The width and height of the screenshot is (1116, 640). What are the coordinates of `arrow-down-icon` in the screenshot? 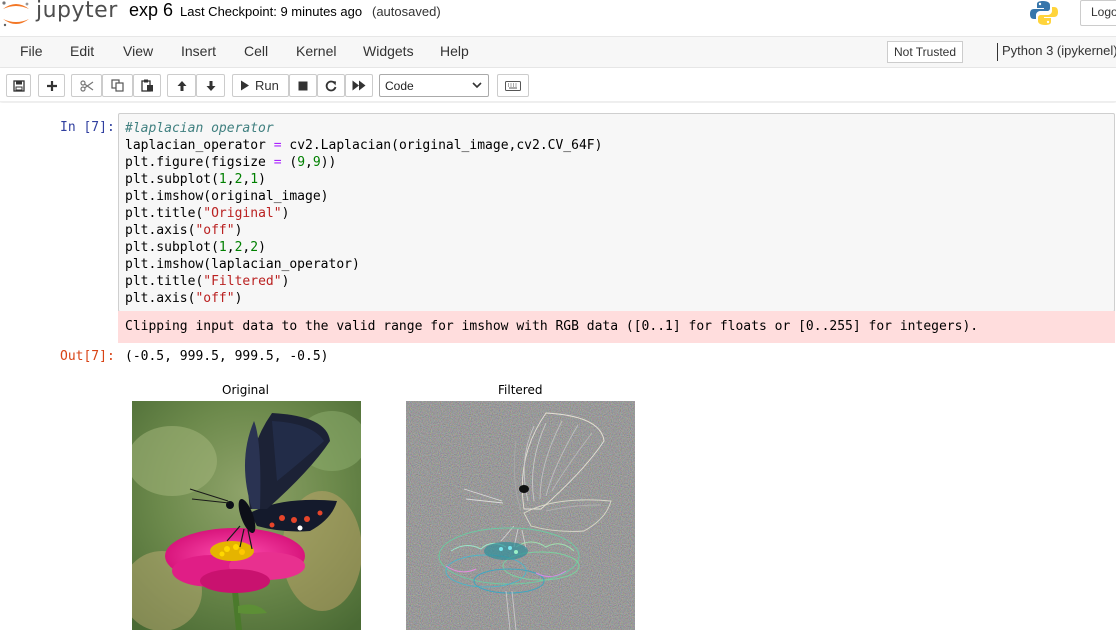 It's located at (210, 85).